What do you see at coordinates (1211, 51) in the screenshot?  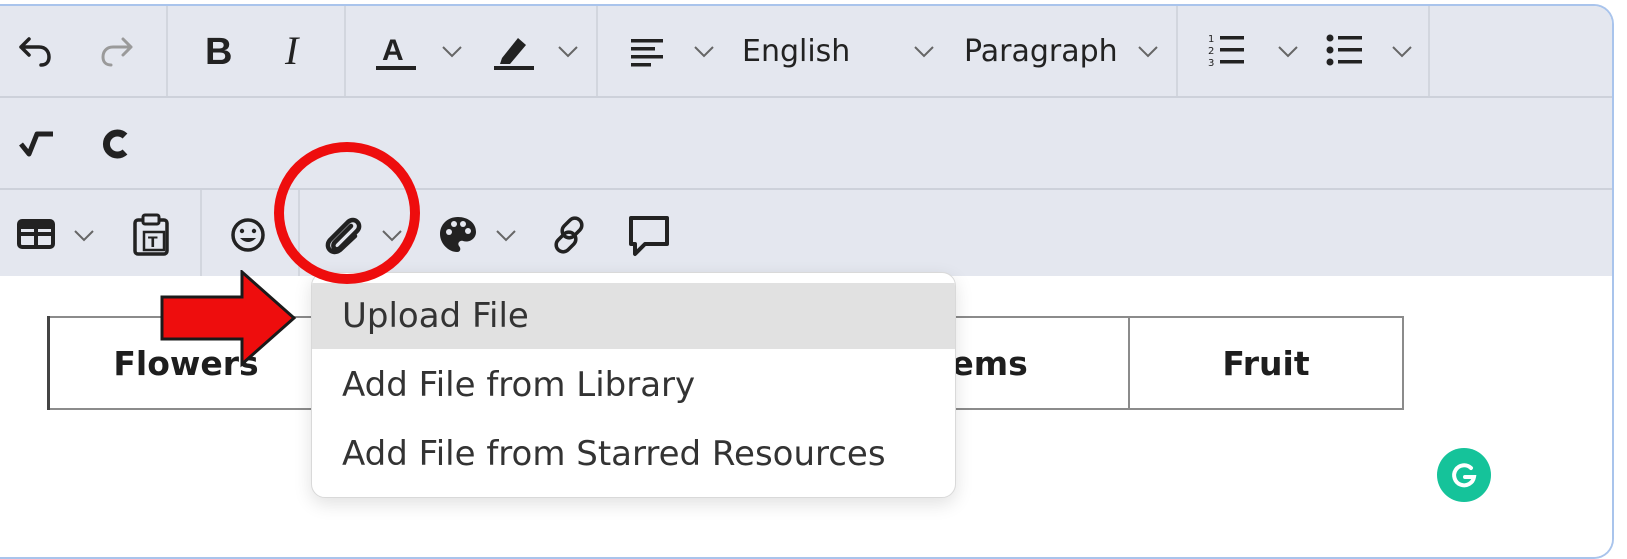 I see `svg-text: 2` at bounding box center [1211, 51].